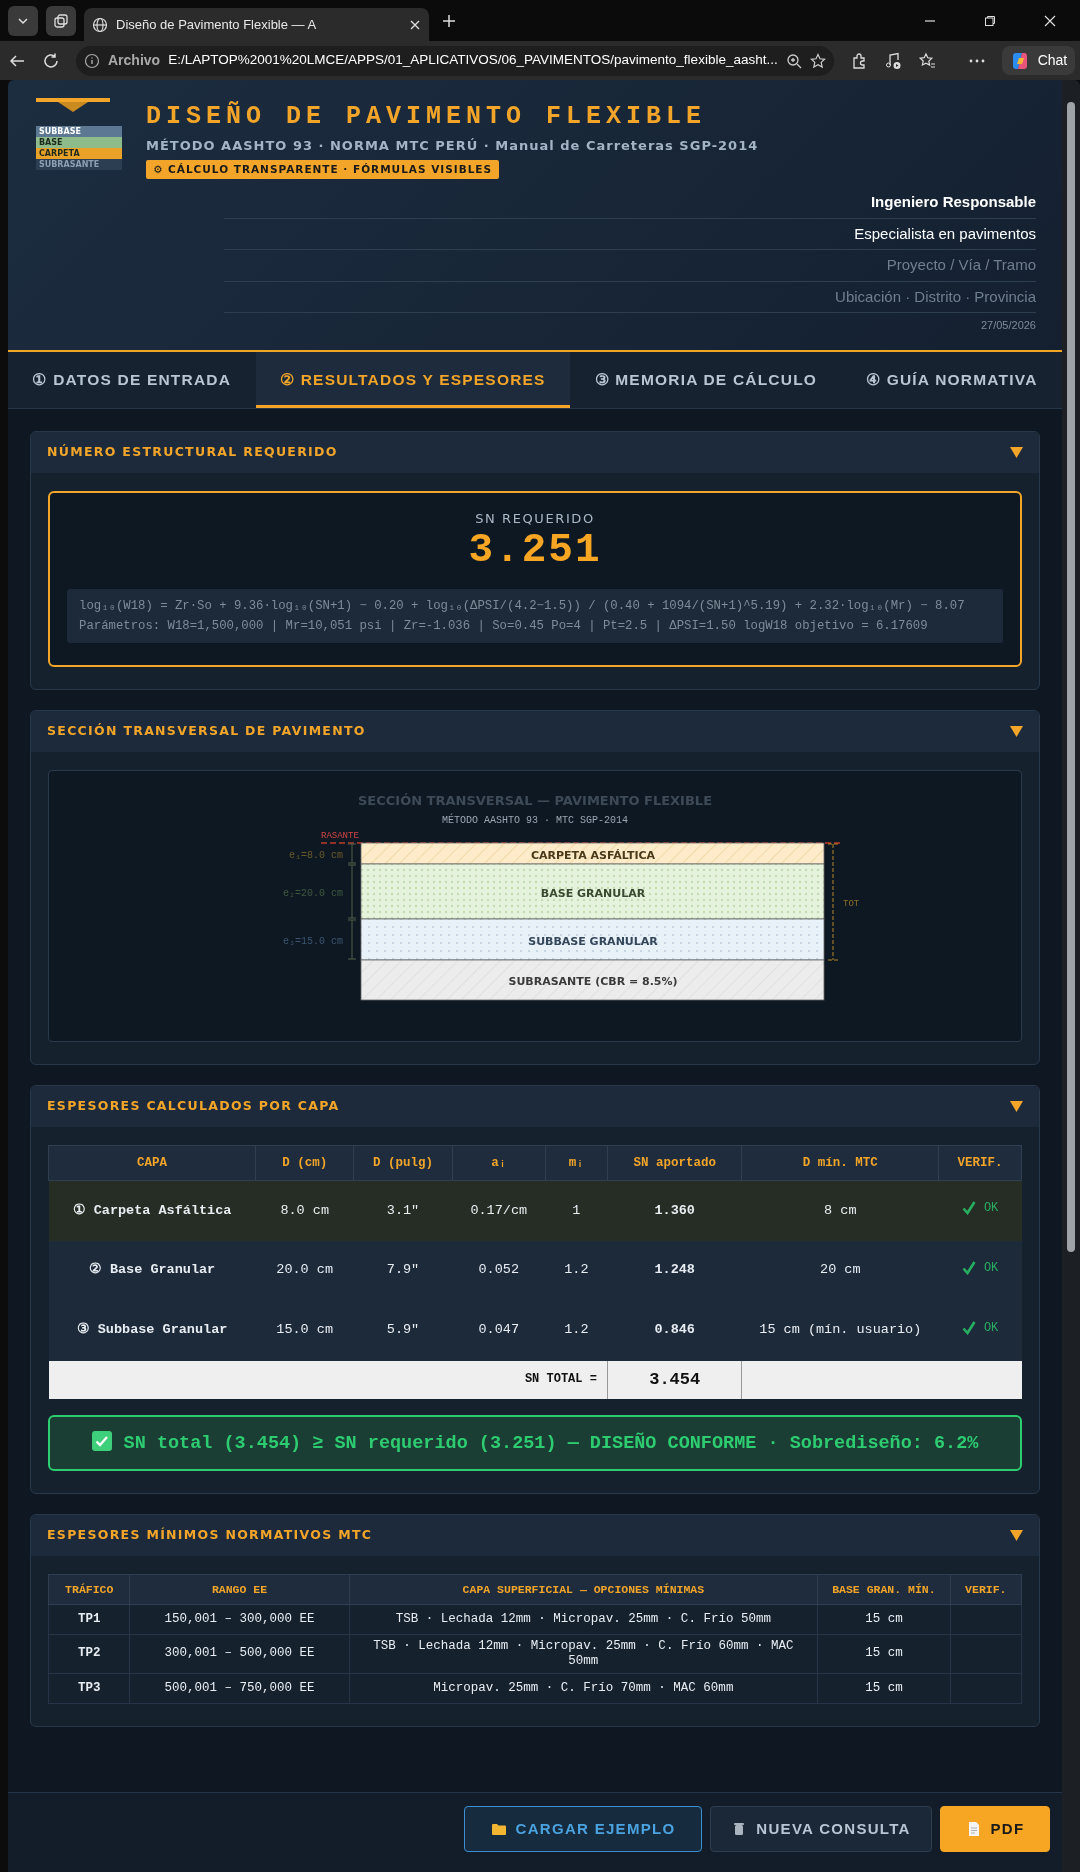  I want to click on star-icon, so click(817, 60).